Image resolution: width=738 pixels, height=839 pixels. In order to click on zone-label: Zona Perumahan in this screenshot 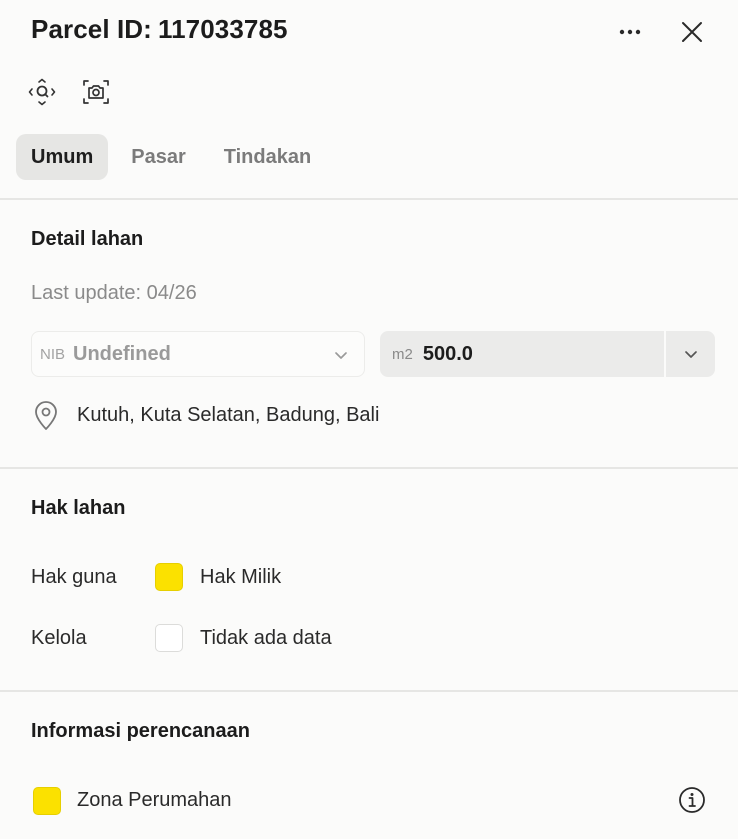, I will do `click(154, 800)`.